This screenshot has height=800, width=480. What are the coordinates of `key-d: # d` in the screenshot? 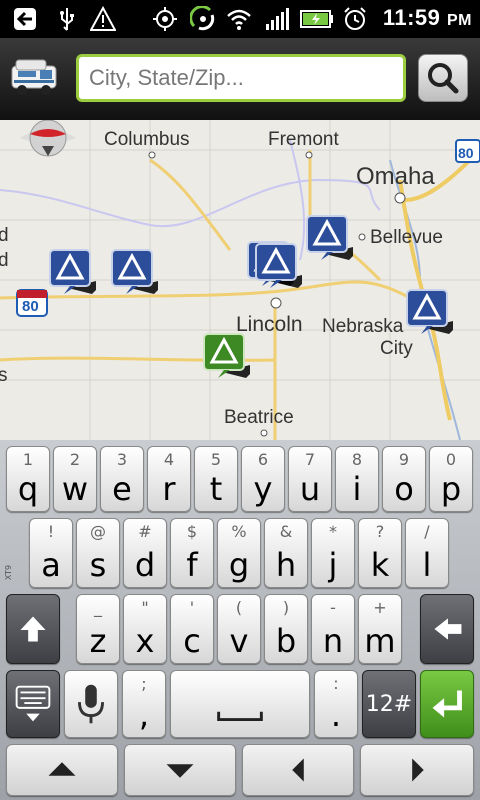 It's located at (145, 553).